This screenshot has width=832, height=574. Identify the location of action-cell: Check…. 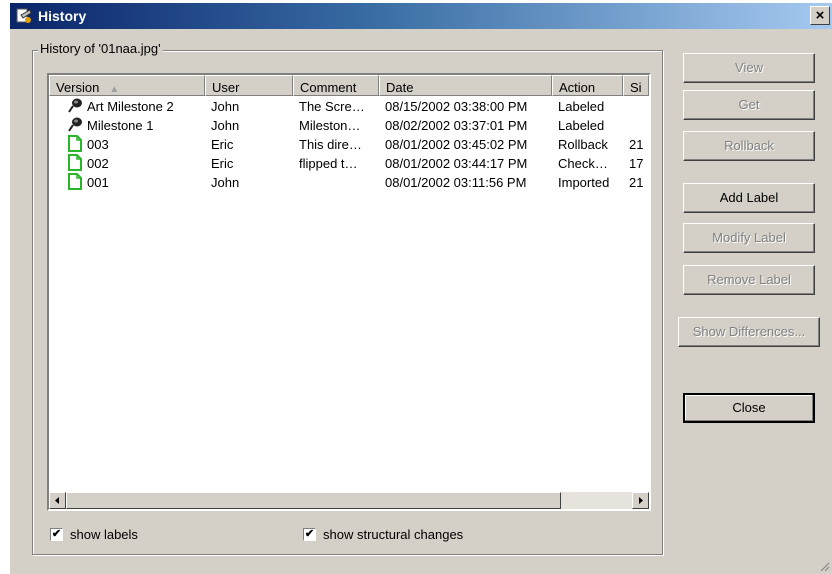
(583, 163).